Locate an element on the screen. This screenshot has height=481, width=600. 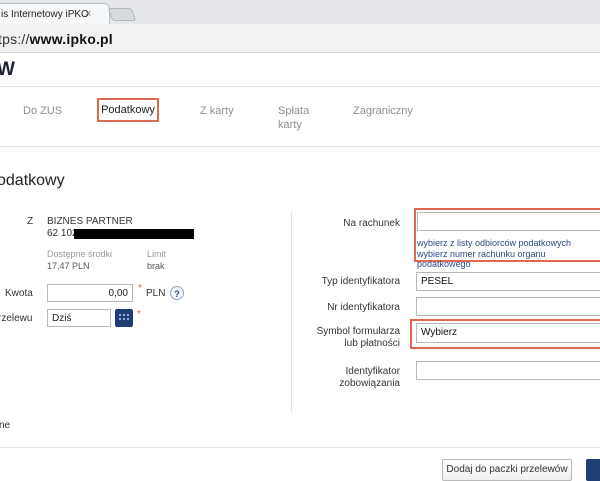
primary-action-button is located at coordinates (593, 470).